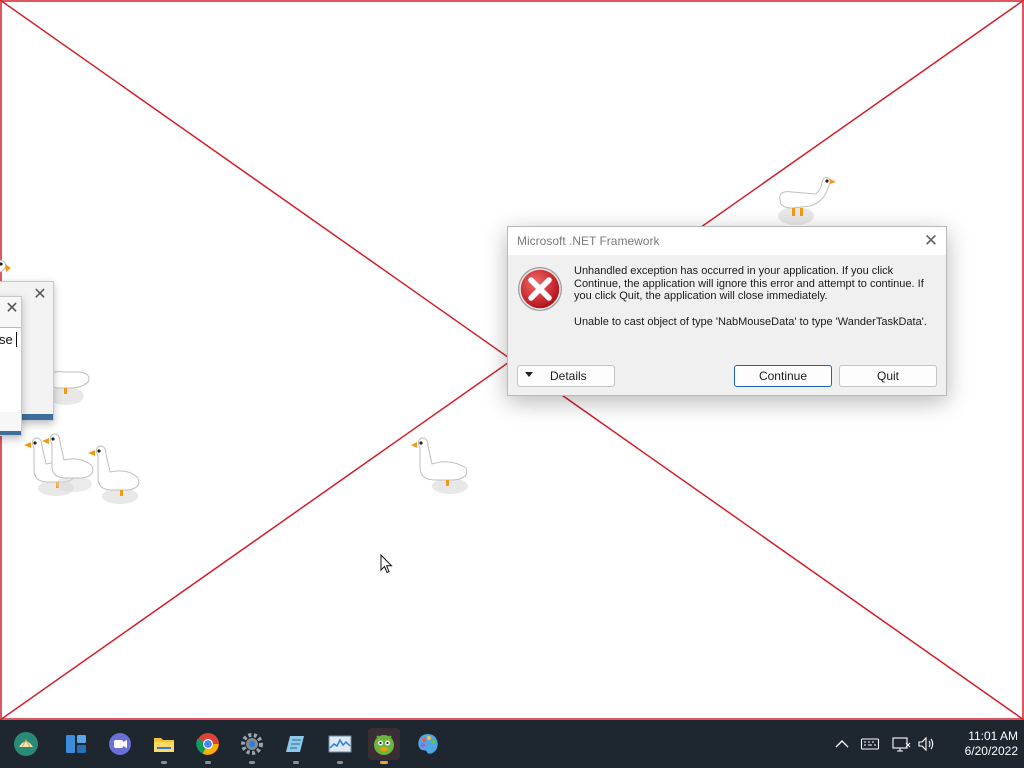 Image resolution: width=1024 pixels, height=768 pixels. I want to click on caret-down-icon, so click(529, 374).